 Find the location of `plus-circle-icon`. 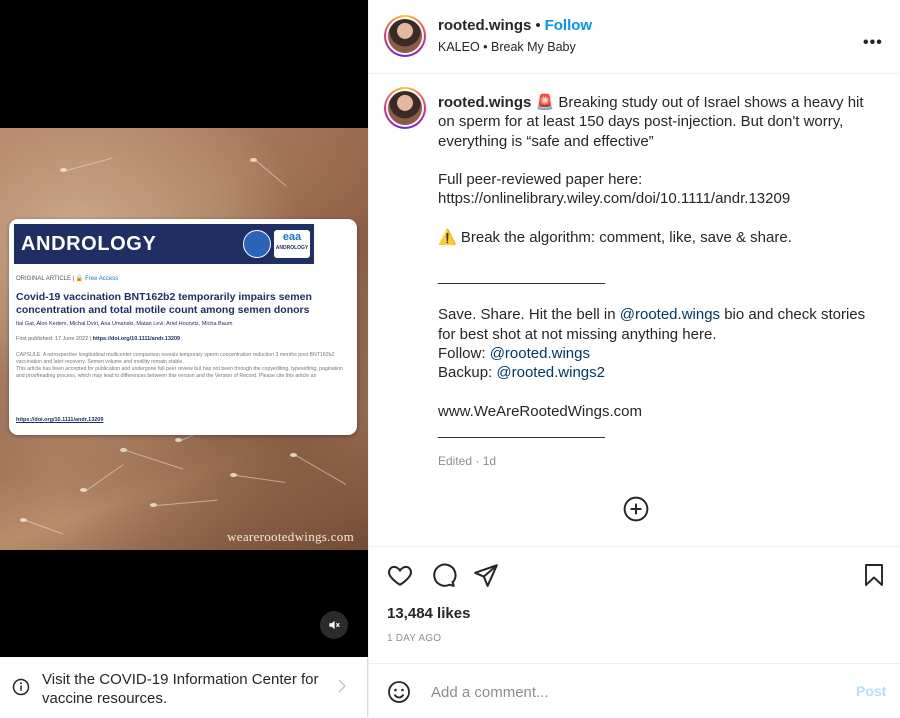

plus-circle-icon is located at coordinates (636, 509).